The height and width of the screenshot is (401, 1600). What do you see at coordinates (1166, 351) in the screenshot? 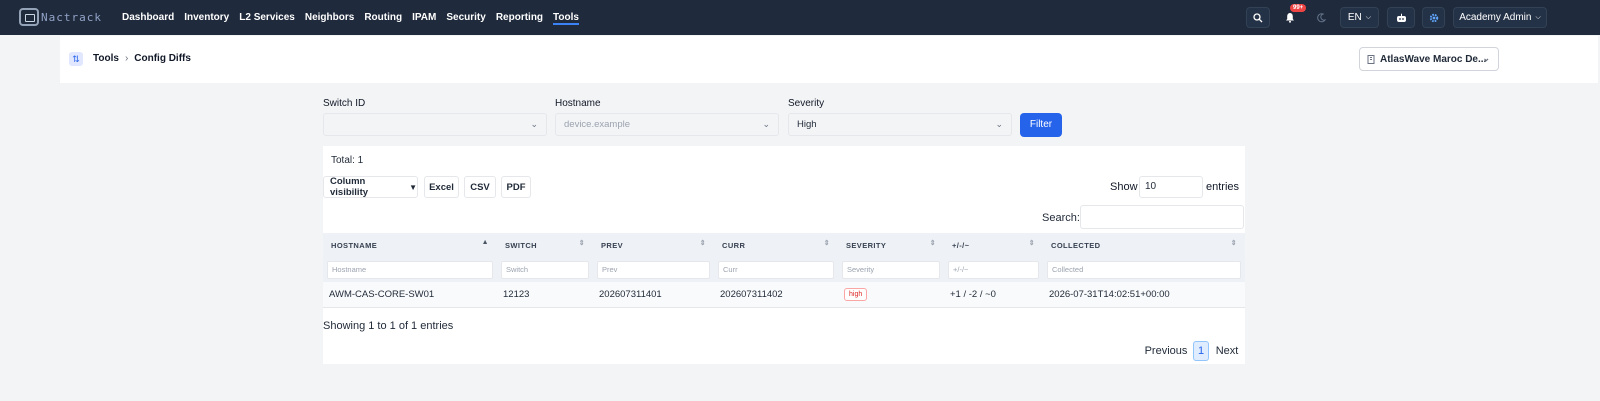
I see `previous-page-button: Previous` at bounding box center [1166, 351].